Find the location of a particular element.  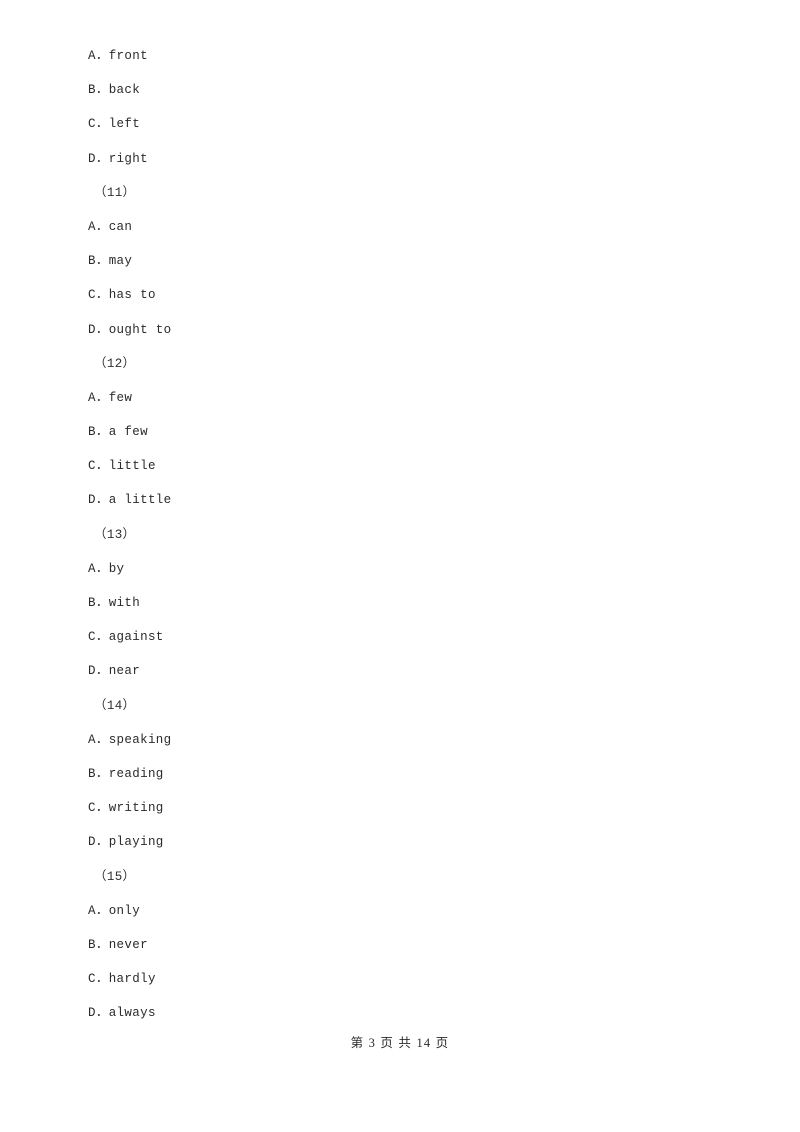

answer-option: C．little is located at coordinates (122, 466).